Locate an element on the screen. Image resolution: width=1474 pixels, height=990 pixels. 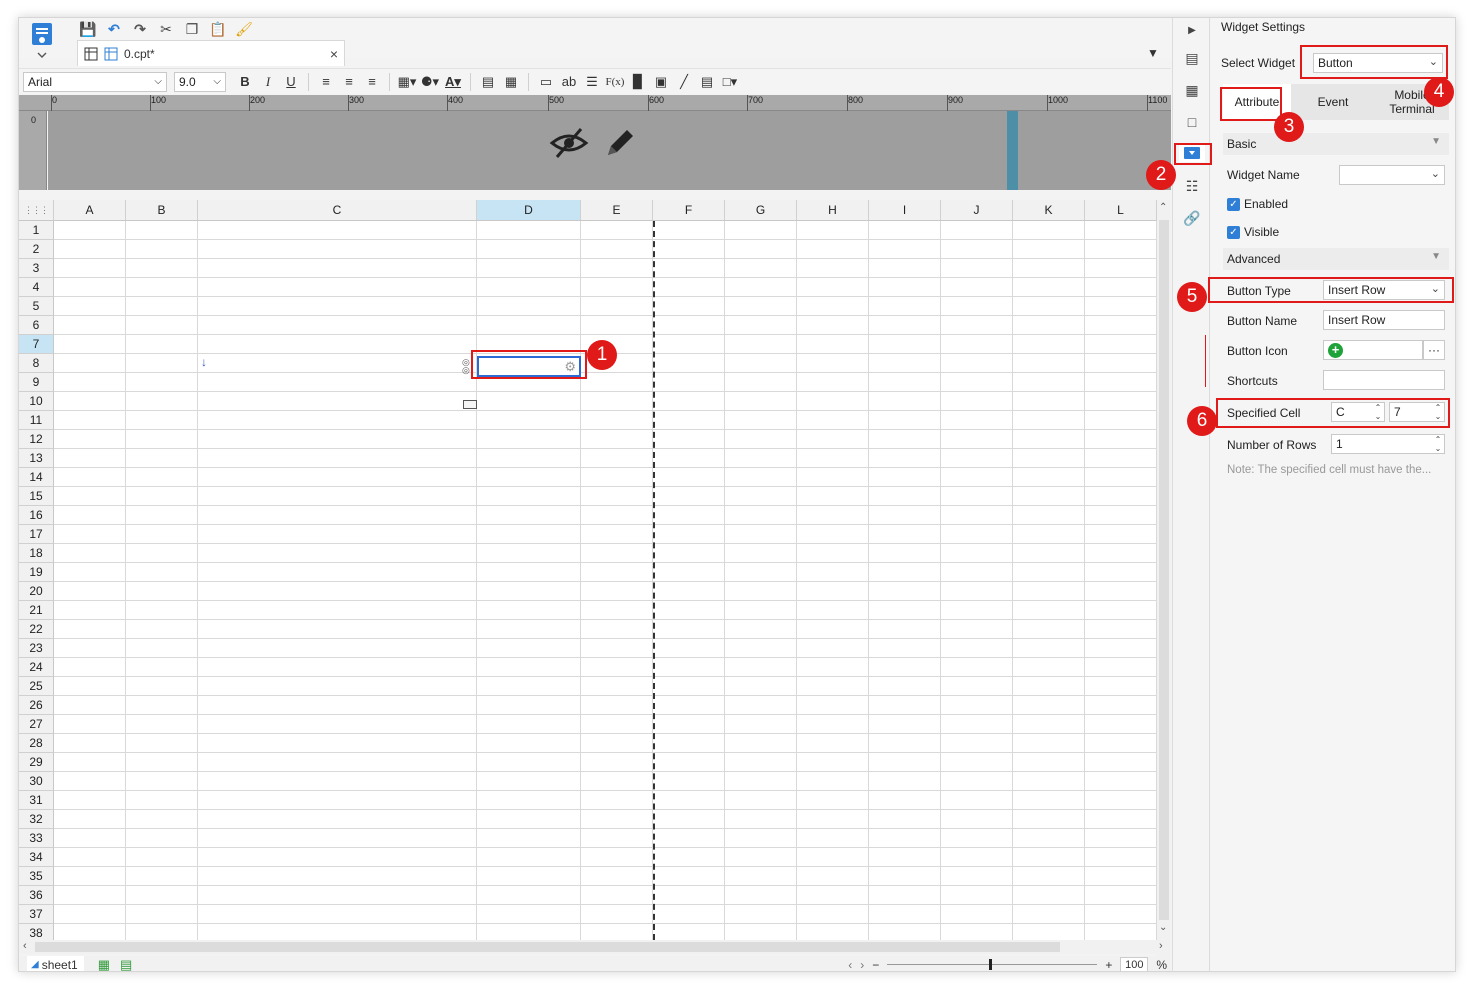
copy-icon: ❐ is located at coordinates (192, 29).